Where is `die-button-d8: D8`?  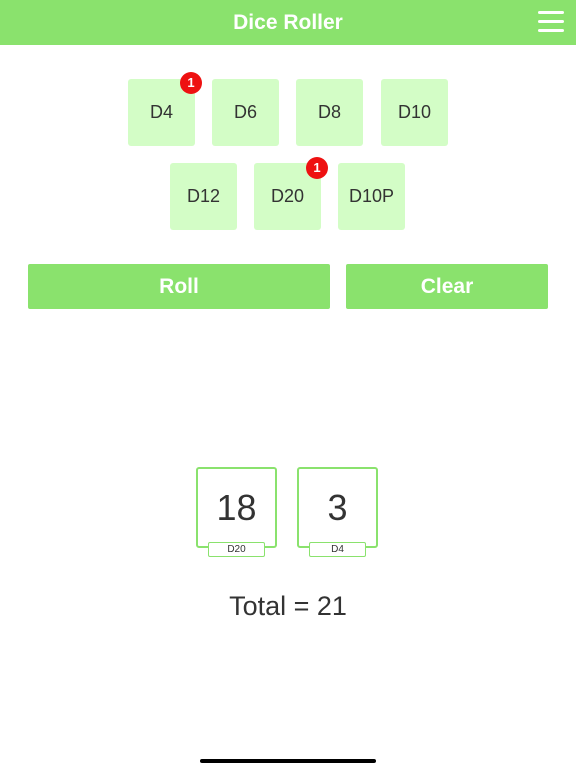 die-button-d8: D8 is located at coordinates (329, 112).